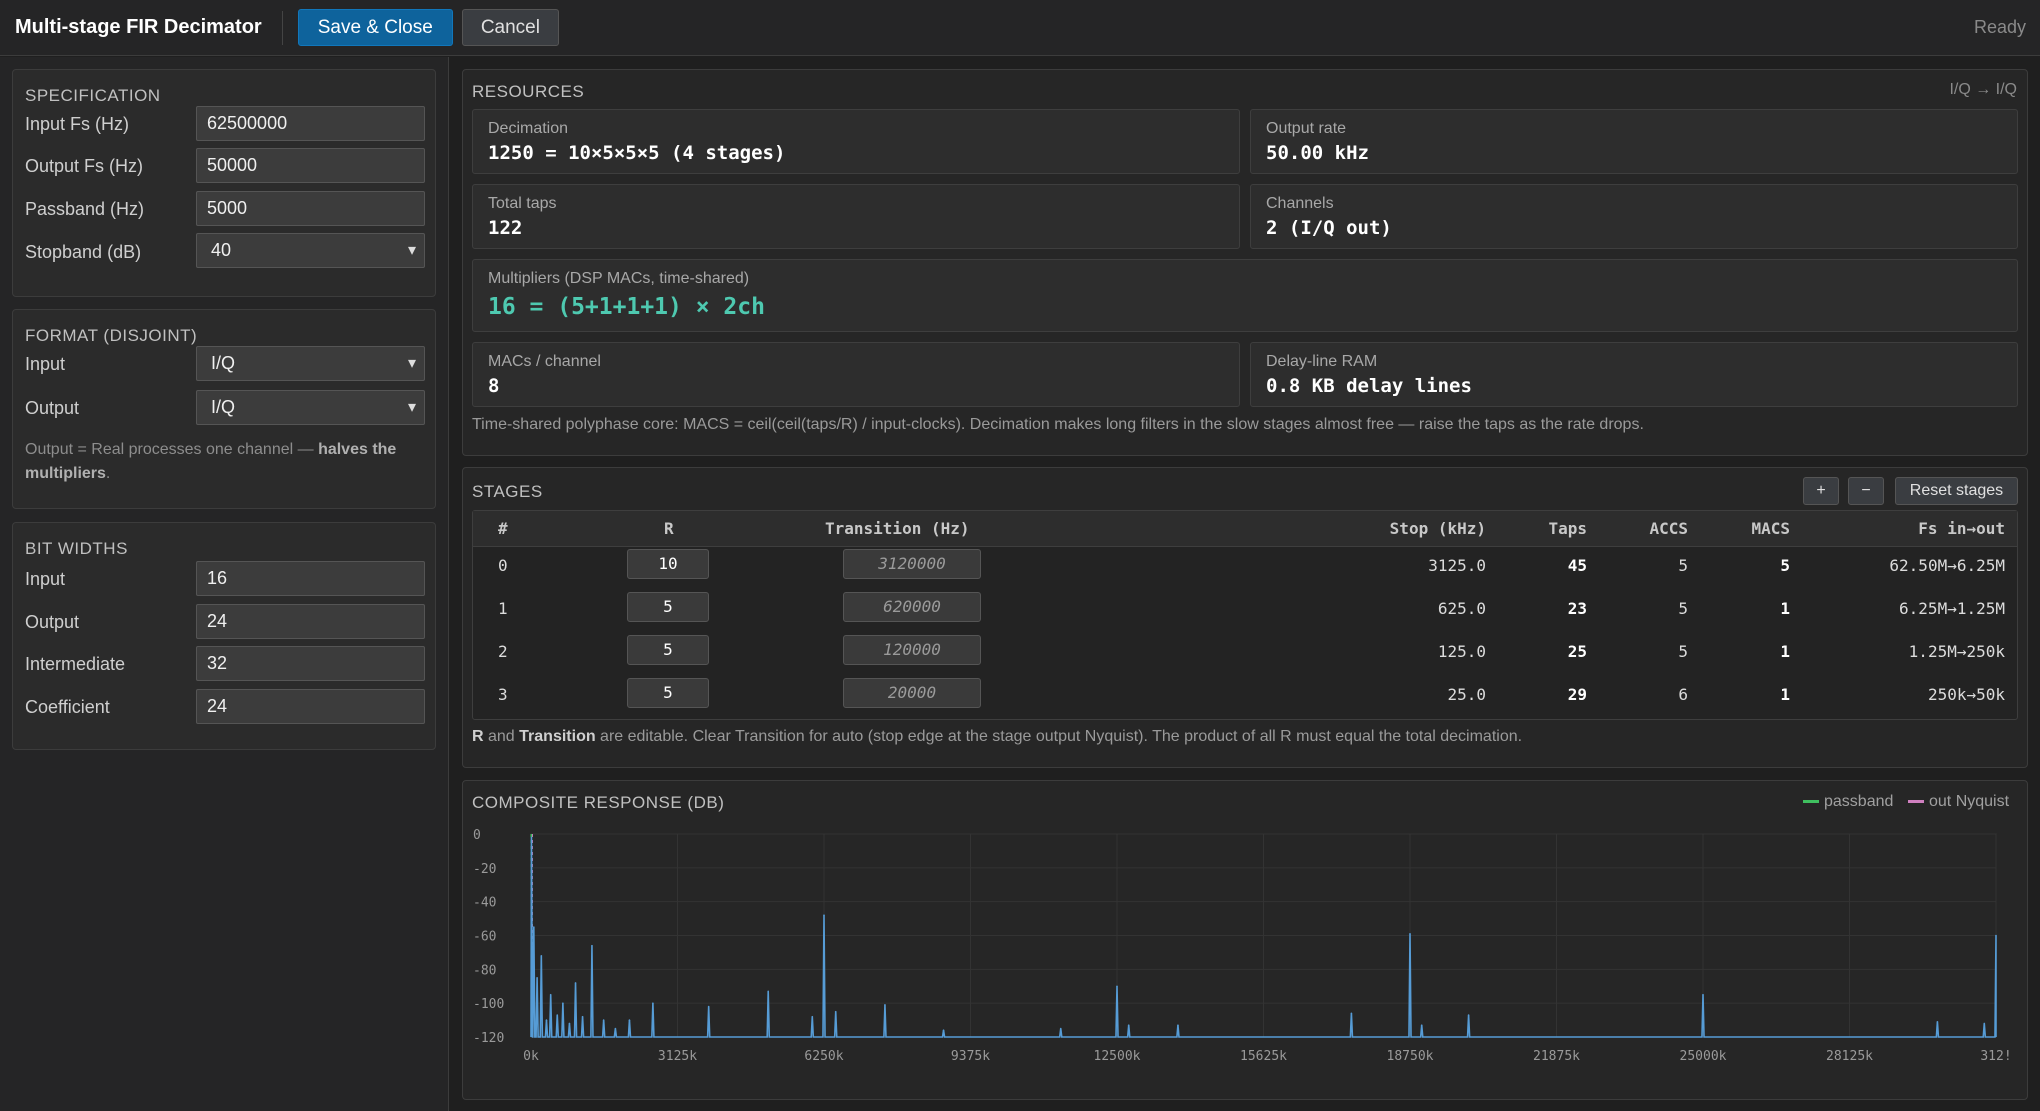  Describe the element at coordinates (1437, 528) in the screenshot. I see `col-stop-header: Stop (kHz)` at that location.